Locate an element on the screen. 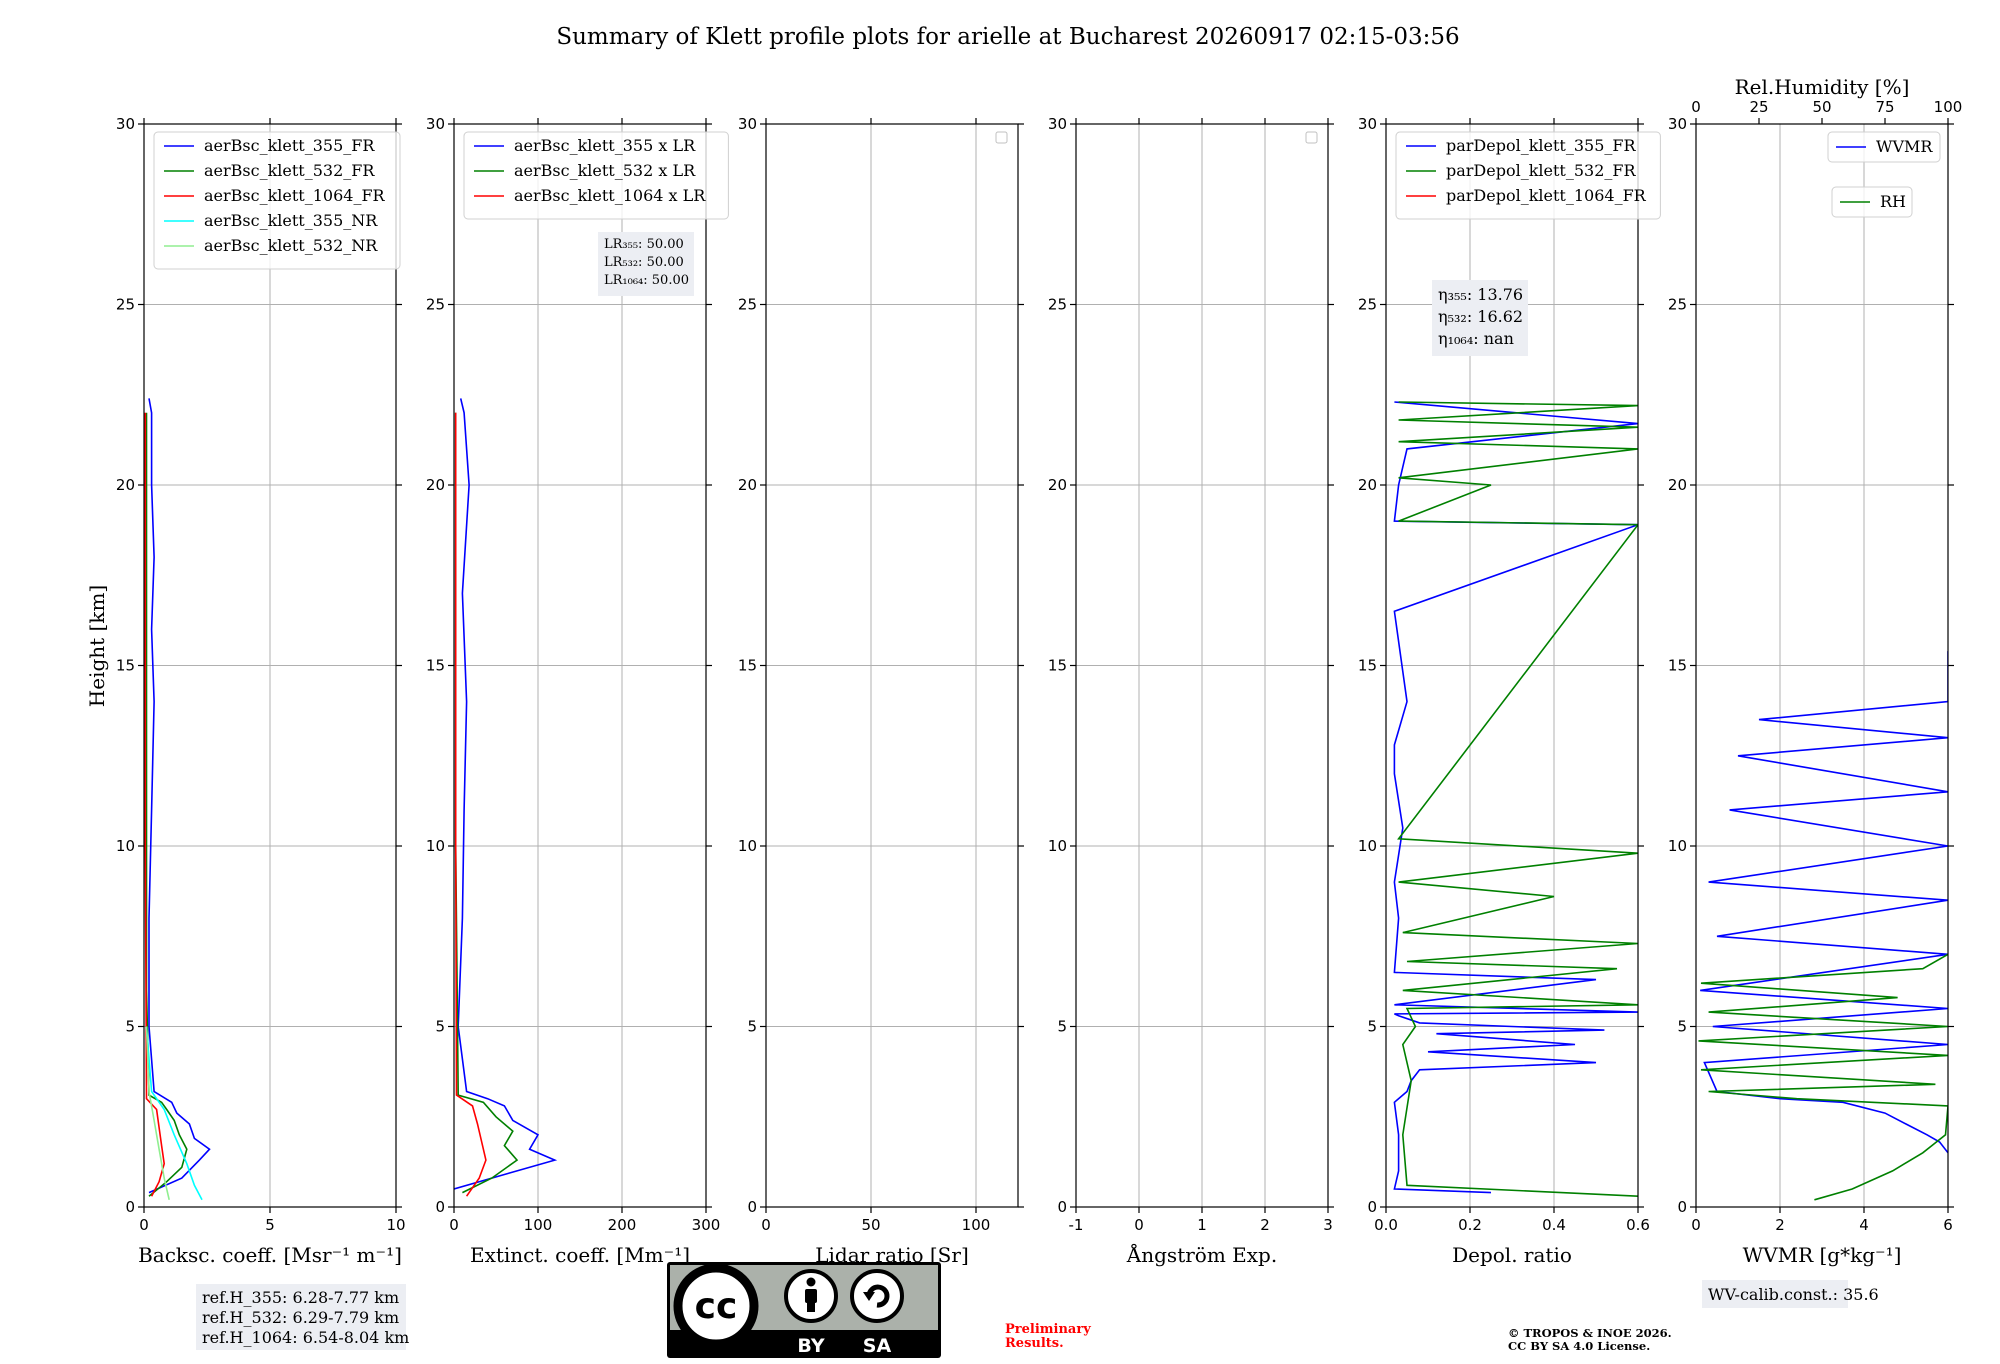 This screenshot has height=1364, width=2000. x-axis-label: Backsc. coeff. [Msr⁻¹ m⁻¹] is located at coordinates (270, 1255).